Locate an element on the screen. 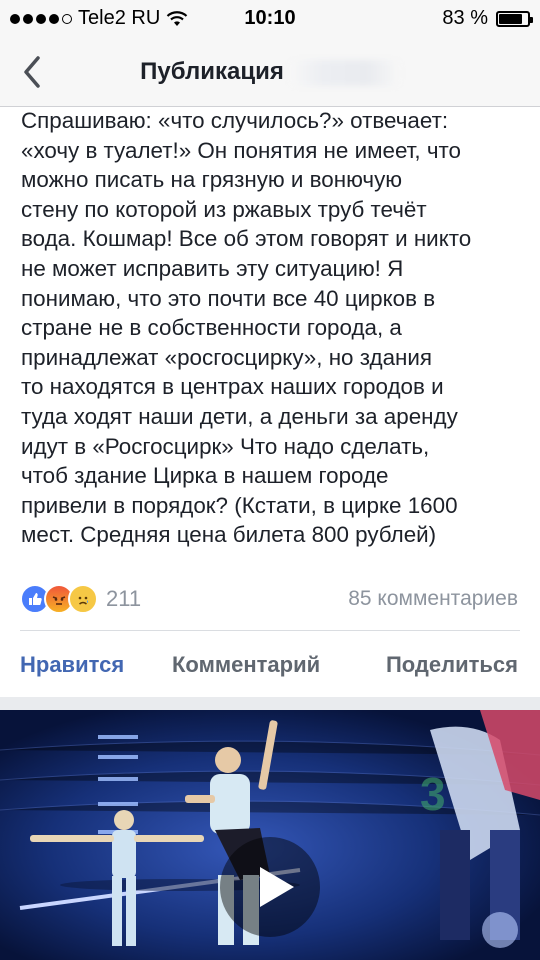 This screenshot has width=540, height=960. comment-button: Комментарий is located at coordinates (246, 665).